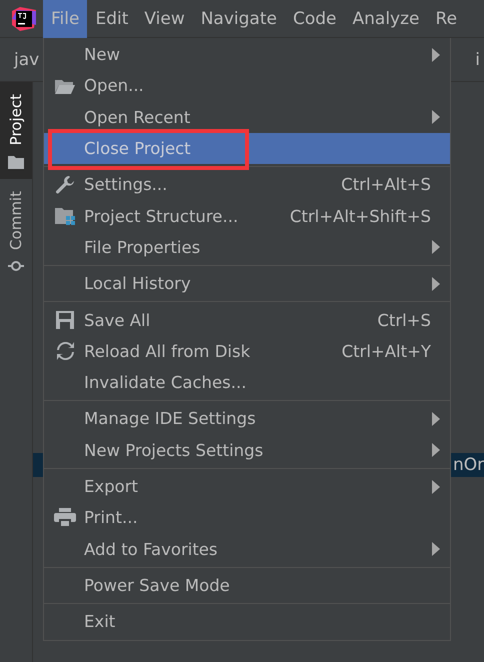  What do you see at coordinates (247, 216) in the screenshot?
I see `menu-item: Project Structure... Ctrl+Alt+Shift+S` at bounding box center [247, 216].